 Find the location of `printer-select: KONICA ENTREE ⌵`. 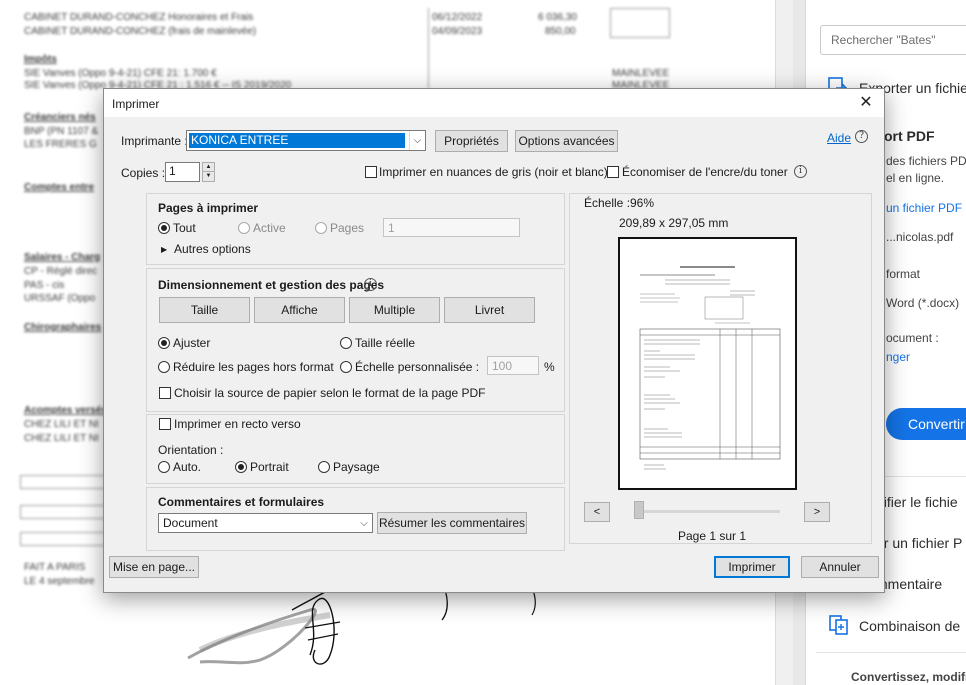

printer-select: KONICA ENTREE ⌵ is located at coordinates (306, 140).